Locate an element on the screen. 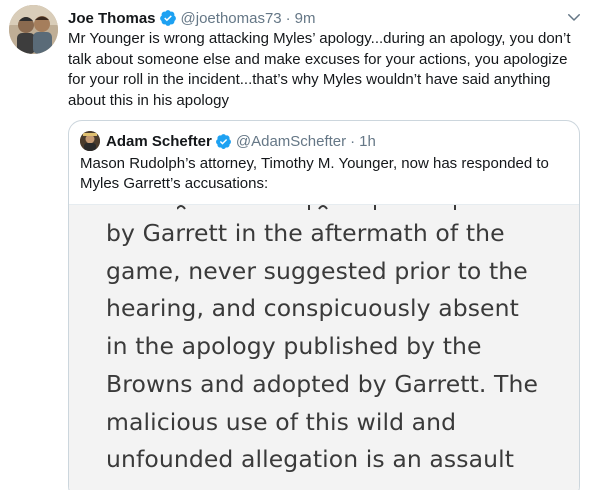  quoted-tweet-timestamp: 1h is located at coordinates (367, 141).